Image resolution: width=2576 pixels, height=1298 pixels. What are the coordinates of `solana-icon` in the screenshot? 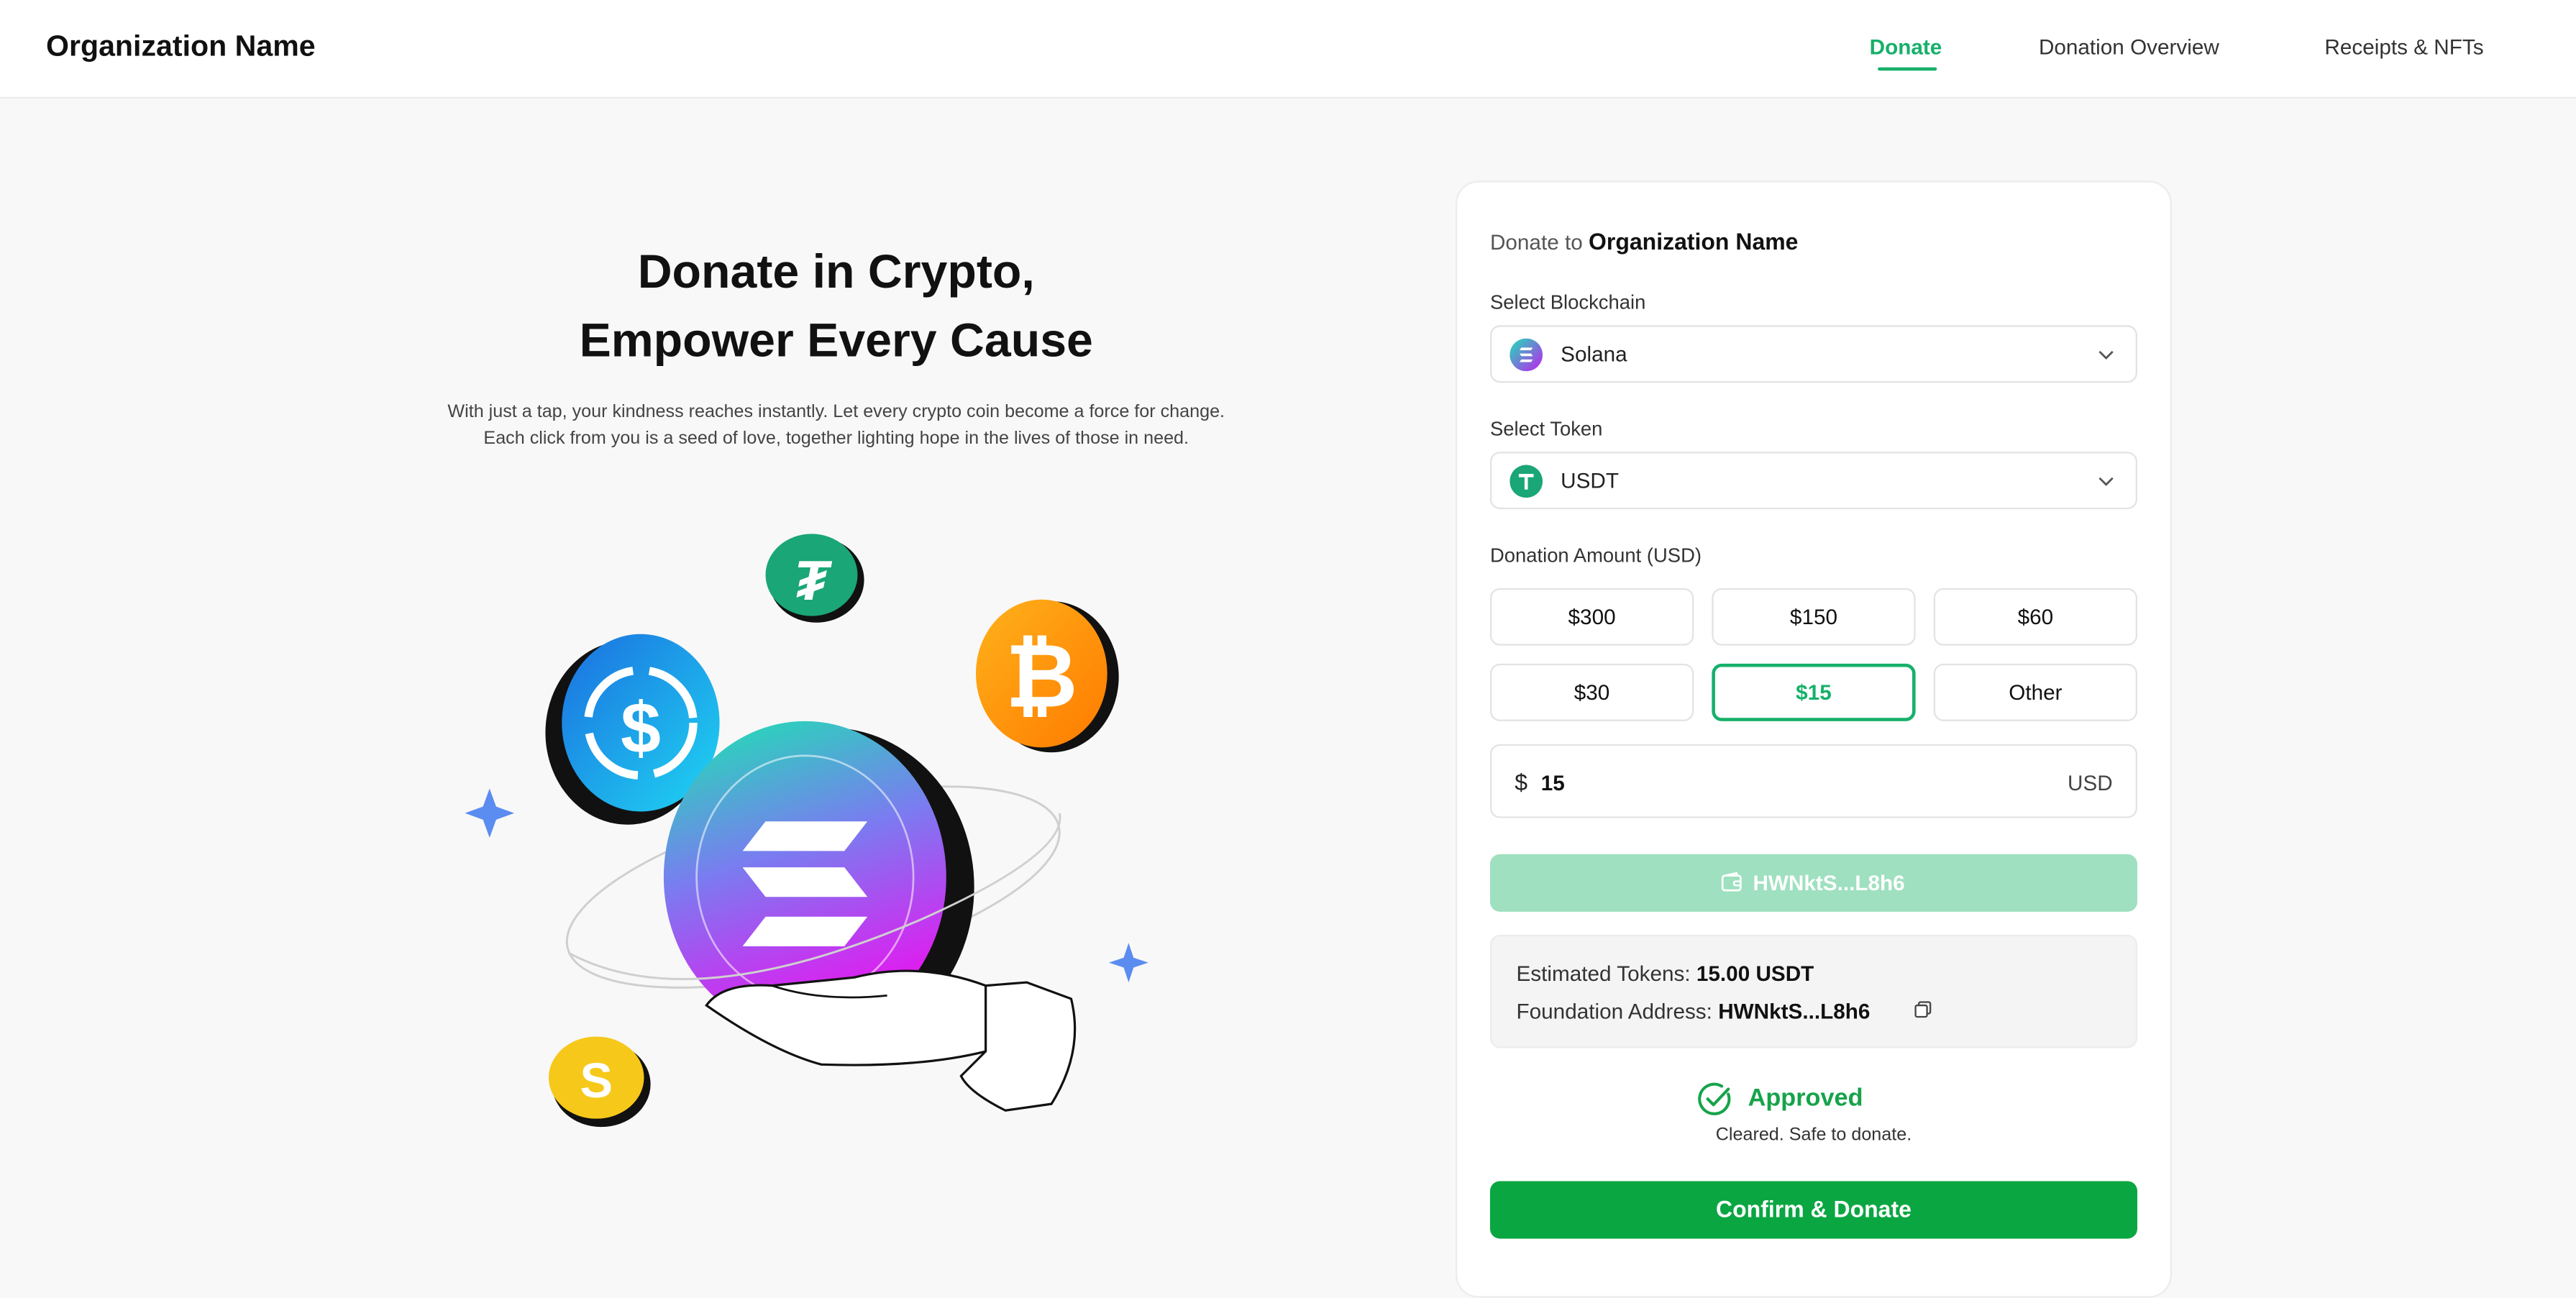 It's located at (1526, 355).